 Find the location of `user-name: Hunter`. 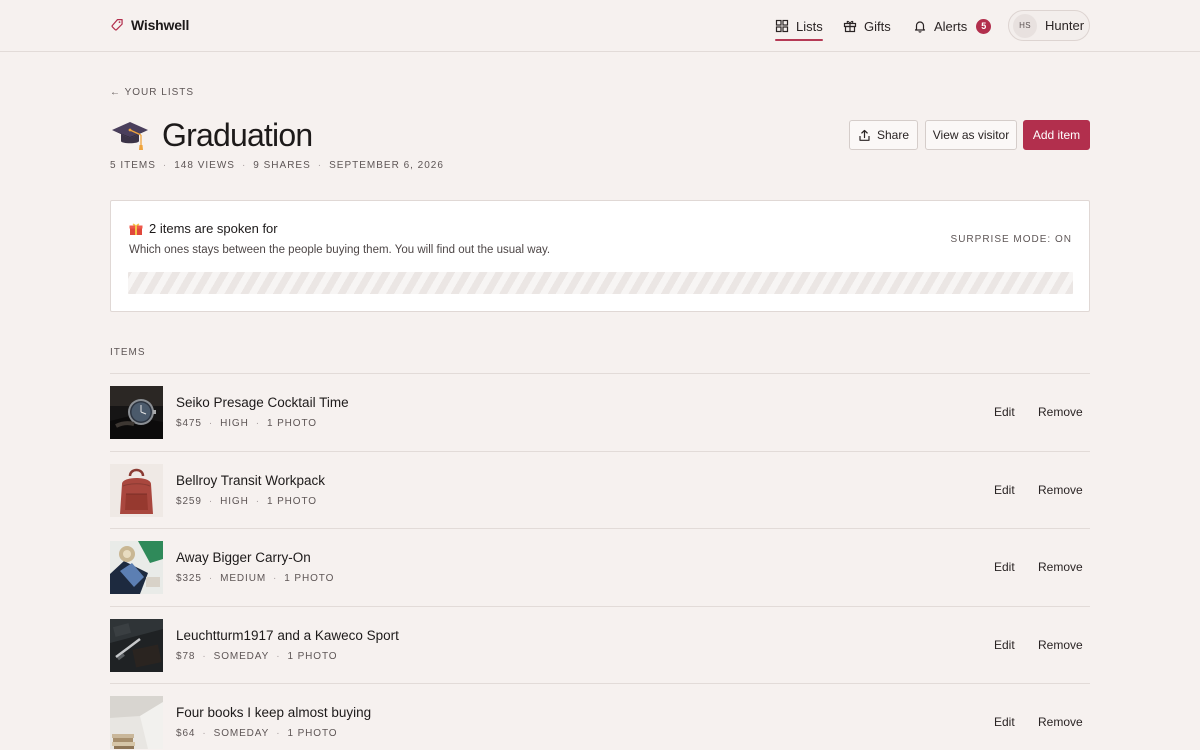

user-name: Hunter is located at coordinates (1065, 25).